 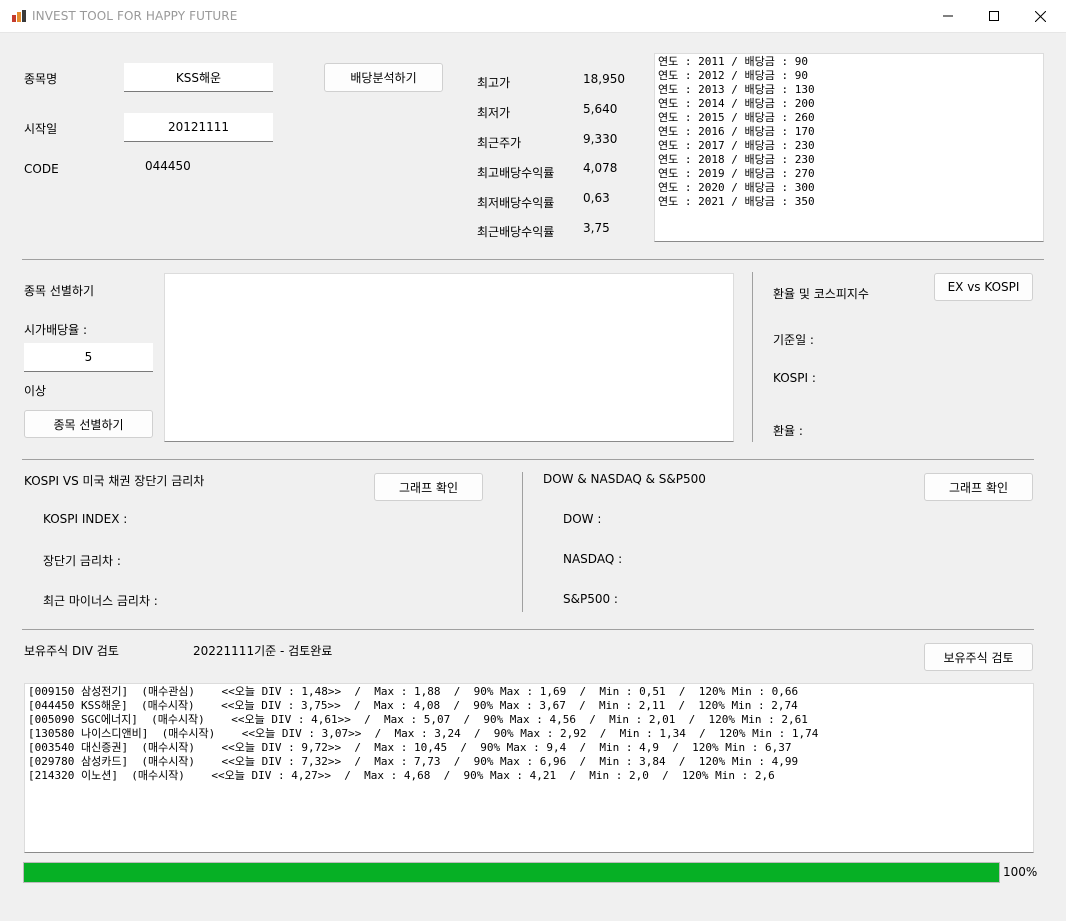 What do you see at coordinates (978, 487) in the screenshot?
I see `us-index-graph-button: 그래프 확인` at bounding box center [978, 487].